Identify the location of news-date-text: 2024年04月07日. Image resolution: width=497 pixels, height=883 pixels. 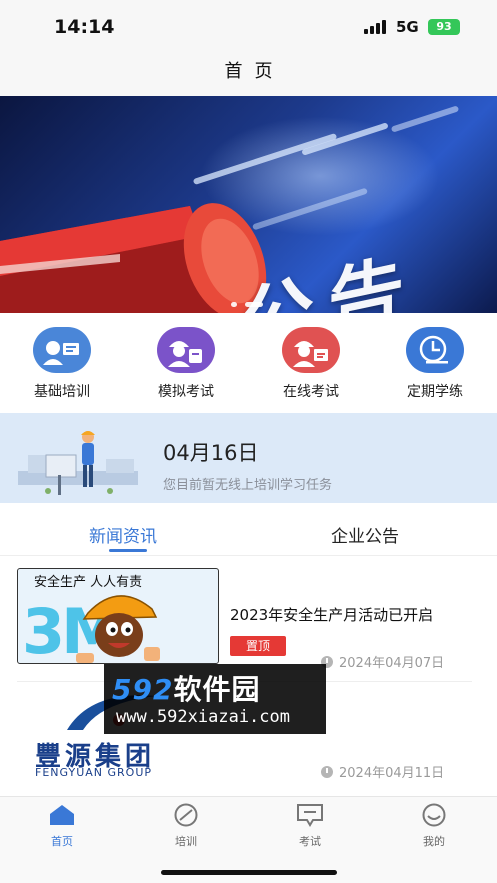
(392, 663).